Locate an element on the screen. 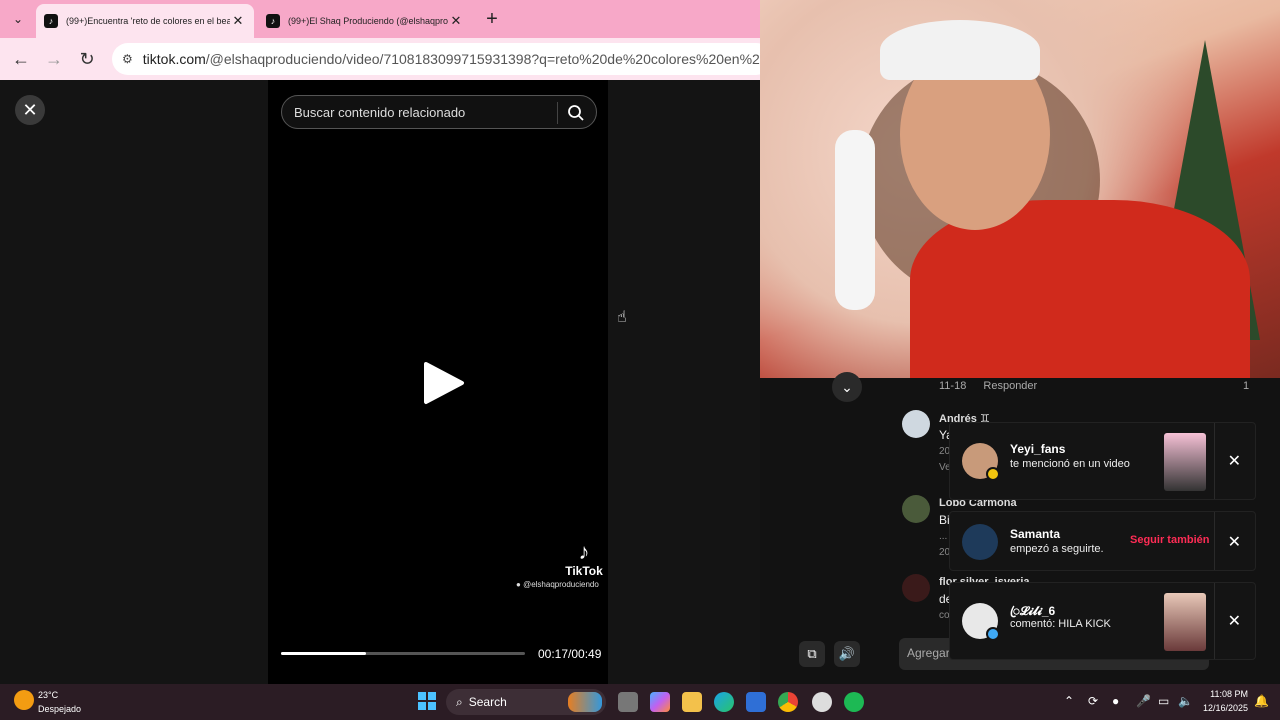  user-icon: ● is located at coordinates (518, 584).